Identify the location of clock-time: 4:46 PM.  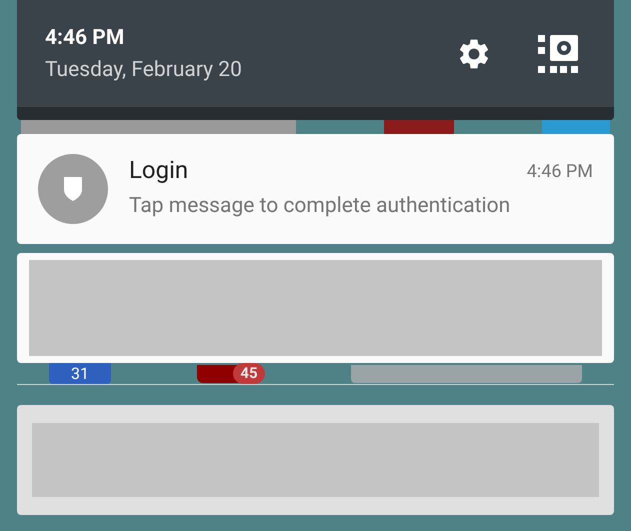
(85, 37).